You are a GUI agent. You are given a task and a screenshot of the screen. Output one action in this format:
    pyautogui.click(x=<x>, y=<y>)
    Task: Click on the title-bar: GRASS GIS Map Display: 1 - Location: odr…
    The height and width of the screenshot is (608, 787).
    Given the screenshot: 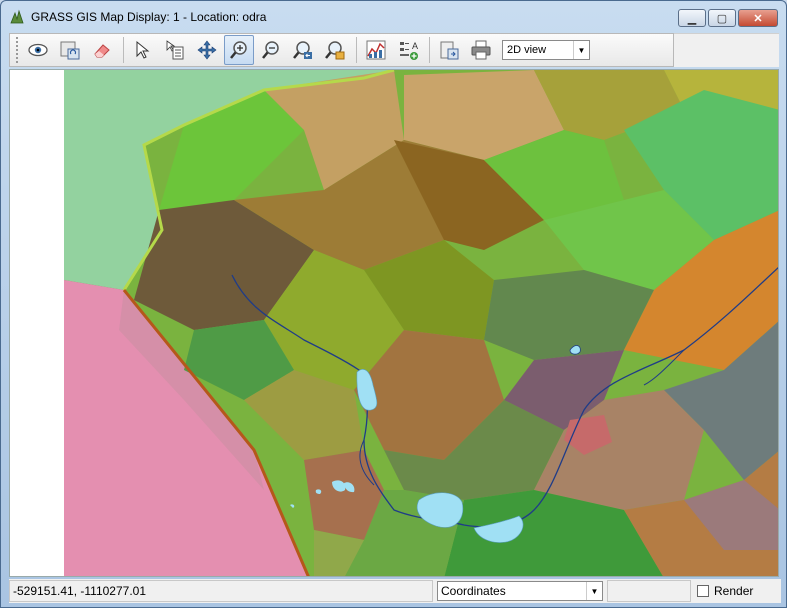 What is the action you would take?
    pyautogui.click(x=393, y=17)
    